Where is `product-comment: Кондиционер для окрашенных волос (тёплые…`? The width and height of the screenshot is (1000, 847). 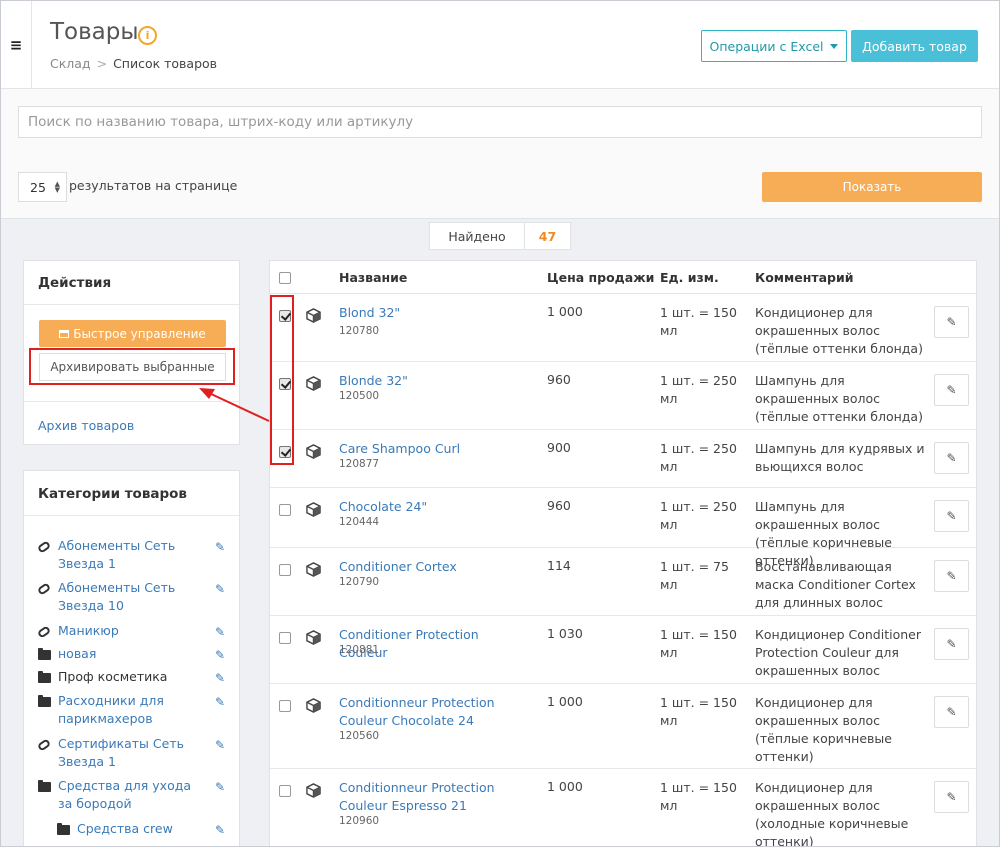 product-comment: Кондиционер для окрашенных волос (тёплые… is located at coordinates (823, 729).